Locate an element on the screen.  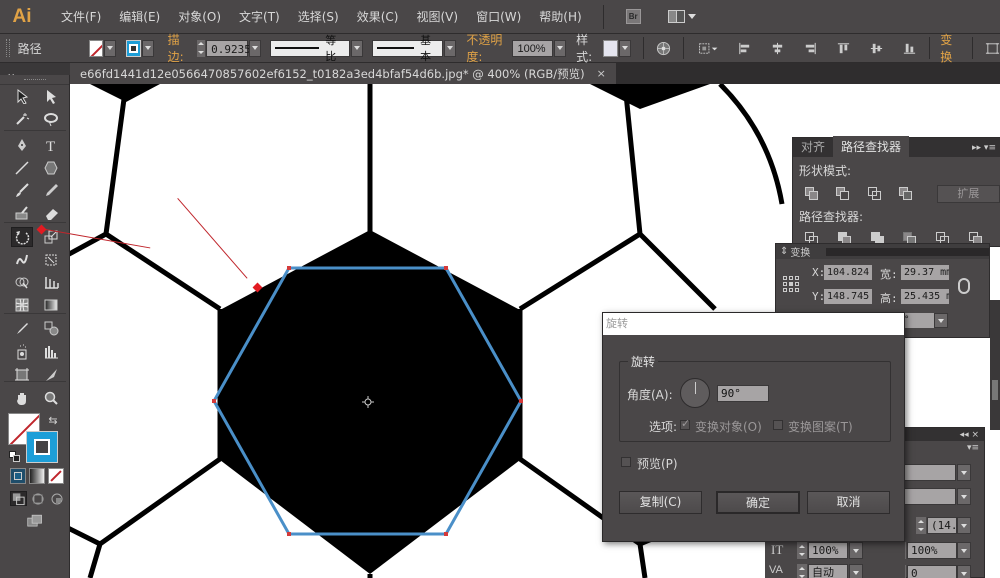
eyedropper-tool is located at coordinates (22, 328).